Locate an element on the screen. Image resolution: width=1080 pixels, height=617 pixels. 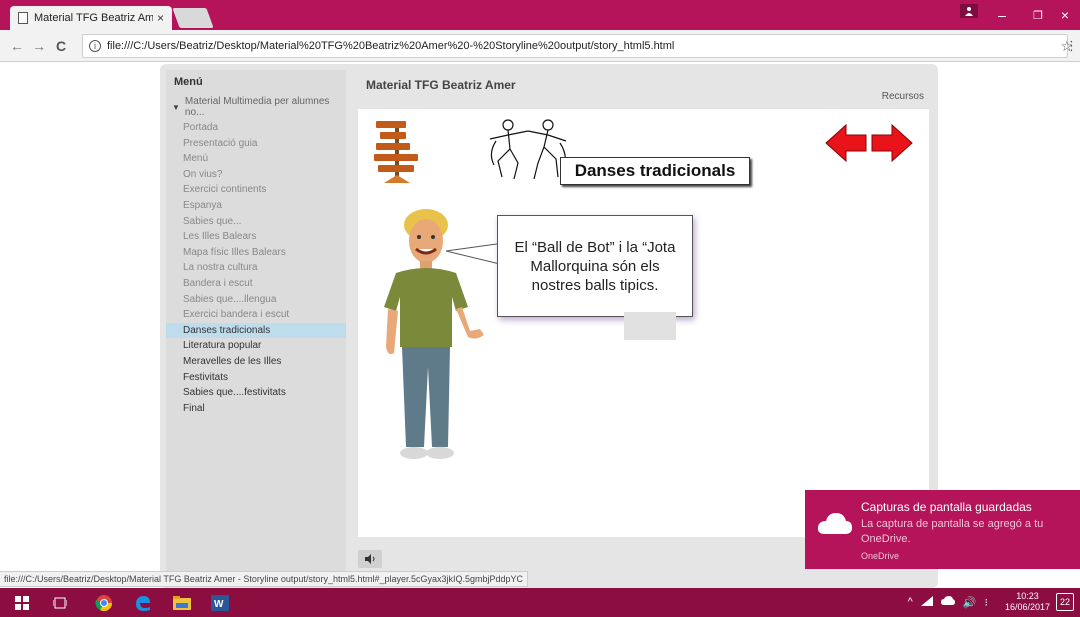
menu-item: Danses tradicionals is located at coordinates (256, 330).